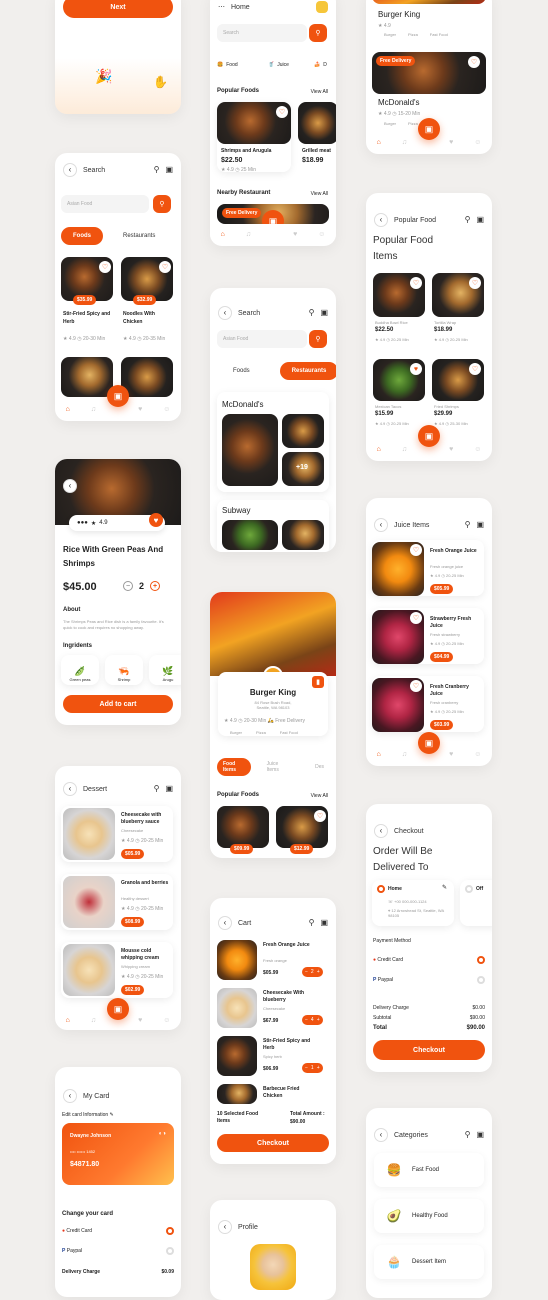 This screenshot has height=1300, width=548. What do you see at coordinates (429, 1216) in the screenshot?
I see `category-healthy-food: 🥑 Healthy Food` at bounding box center [429, 1216].